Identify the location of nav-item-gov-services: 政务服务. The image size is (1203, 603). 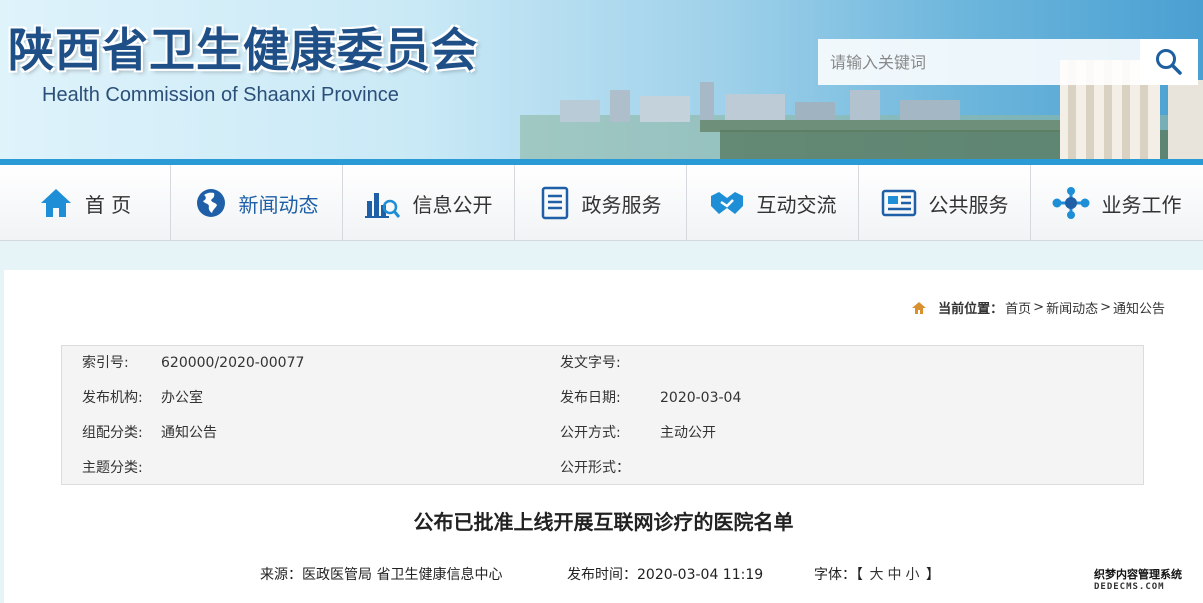
(601, 203).